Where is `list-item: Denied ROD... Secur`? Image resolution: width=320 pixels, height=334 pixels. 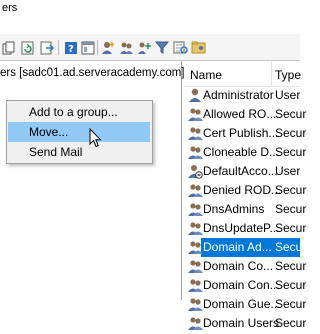 list-item: Denied ROD... Secur is located at coordinates (245, 190).